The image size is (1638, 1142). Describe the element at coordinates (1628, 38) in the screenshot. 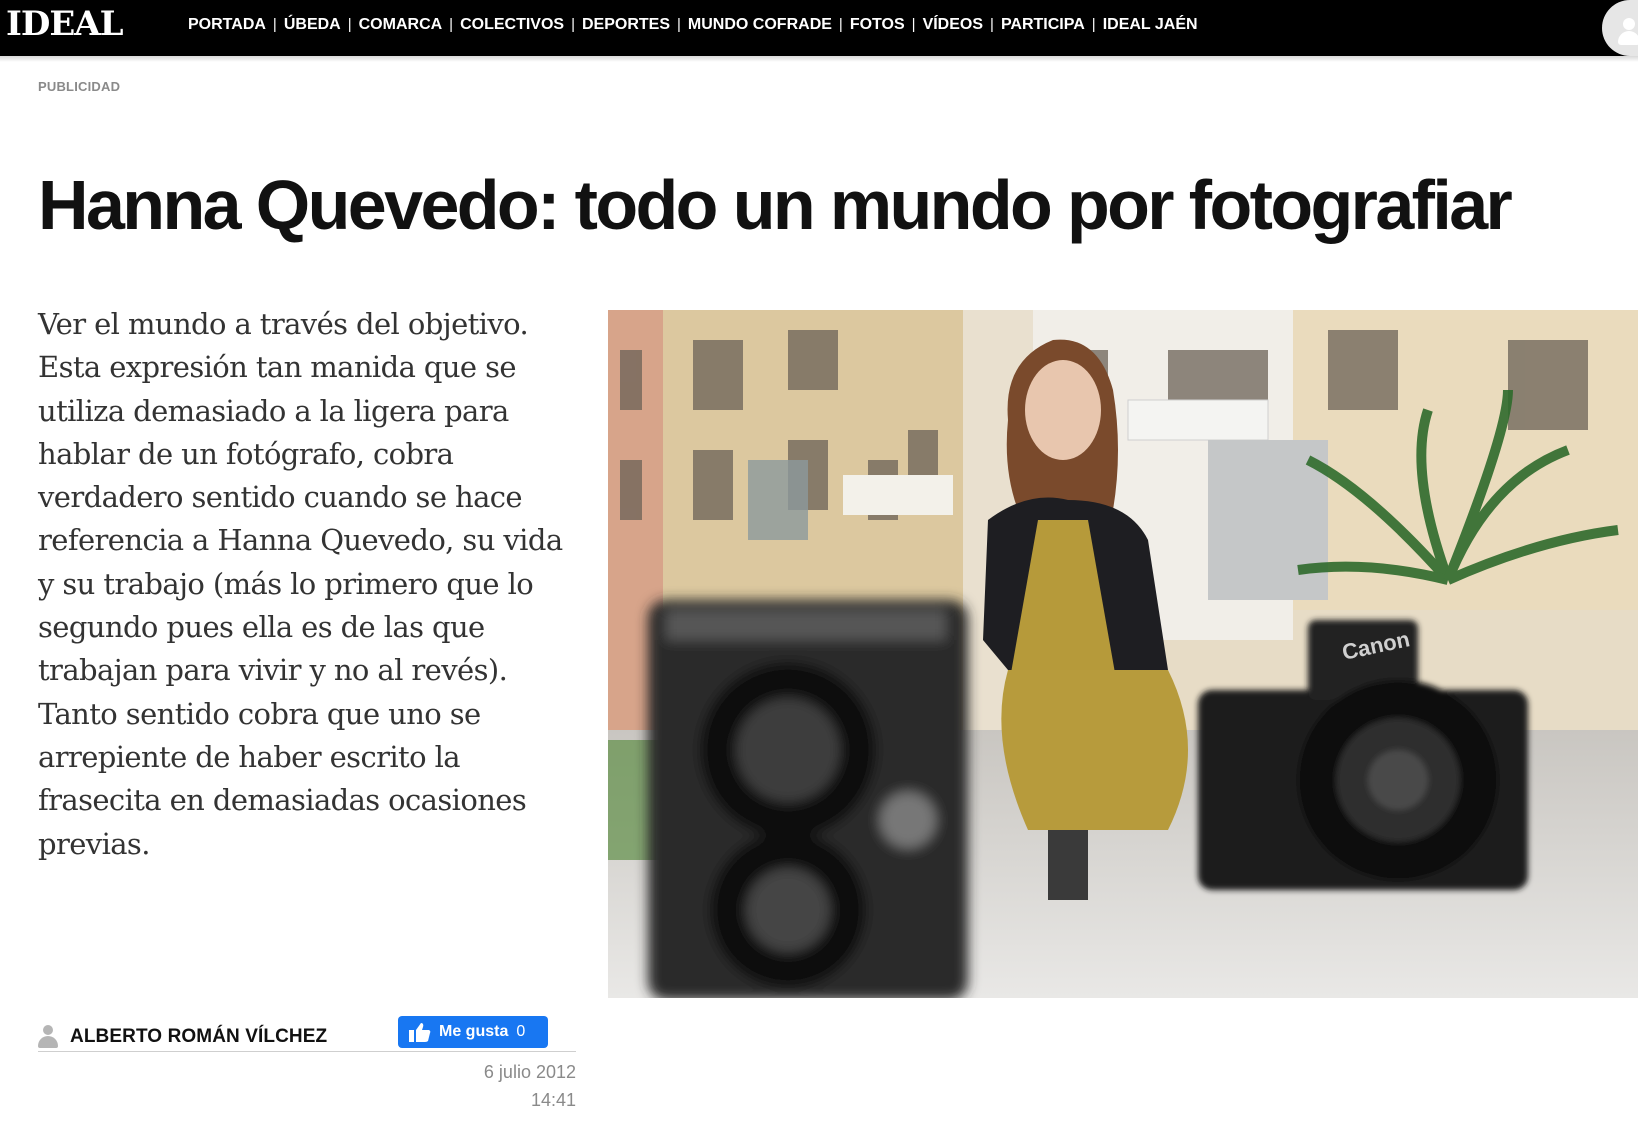

I see `user-icon-body` at that location.